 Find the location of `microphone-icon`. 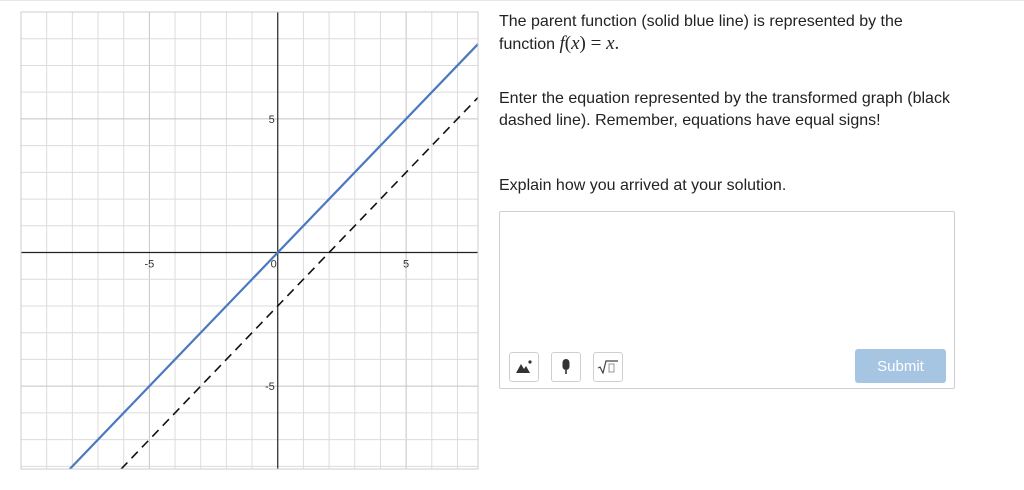

microphone-icon is located at coordinates (566, 366).